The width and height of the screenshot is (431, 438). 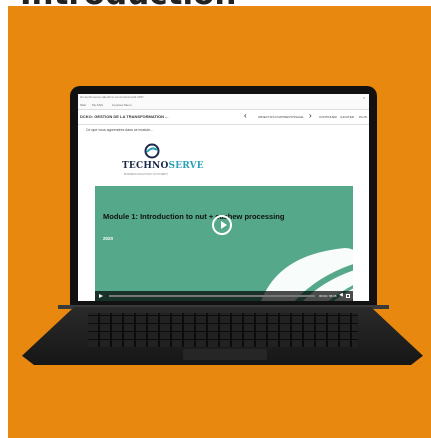 I want to click on logo-text: TECHNOSERVE, so click(x=163, y=166).